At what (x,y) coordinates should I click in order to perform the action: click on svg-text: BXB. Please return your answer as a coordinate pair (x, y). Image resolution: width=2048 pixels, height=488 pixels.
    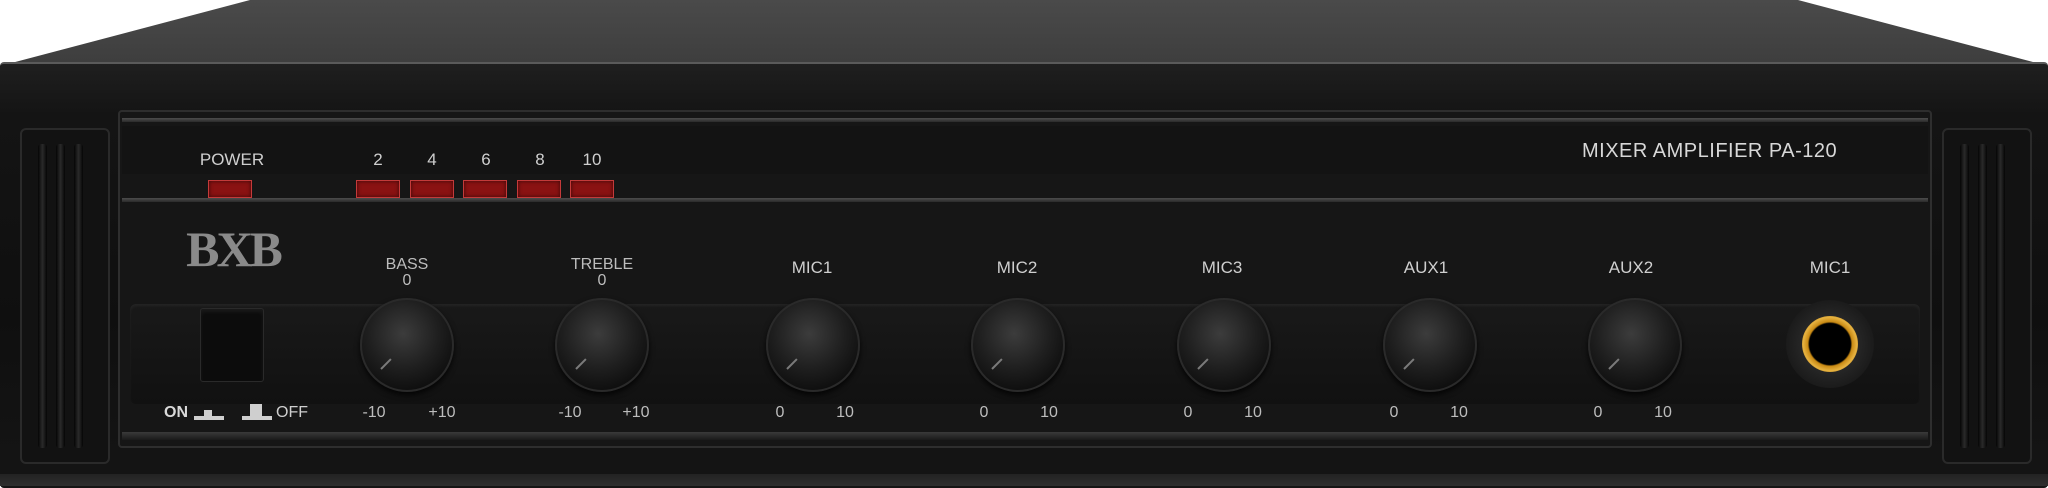
    Looking at the image, I should click on (233, 249).